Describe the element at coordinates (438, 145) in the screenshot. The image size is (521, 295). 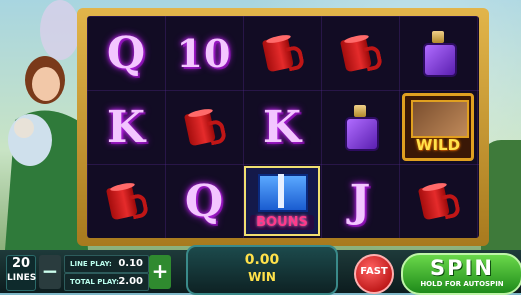
I see `wild-label: WILD` at that location.